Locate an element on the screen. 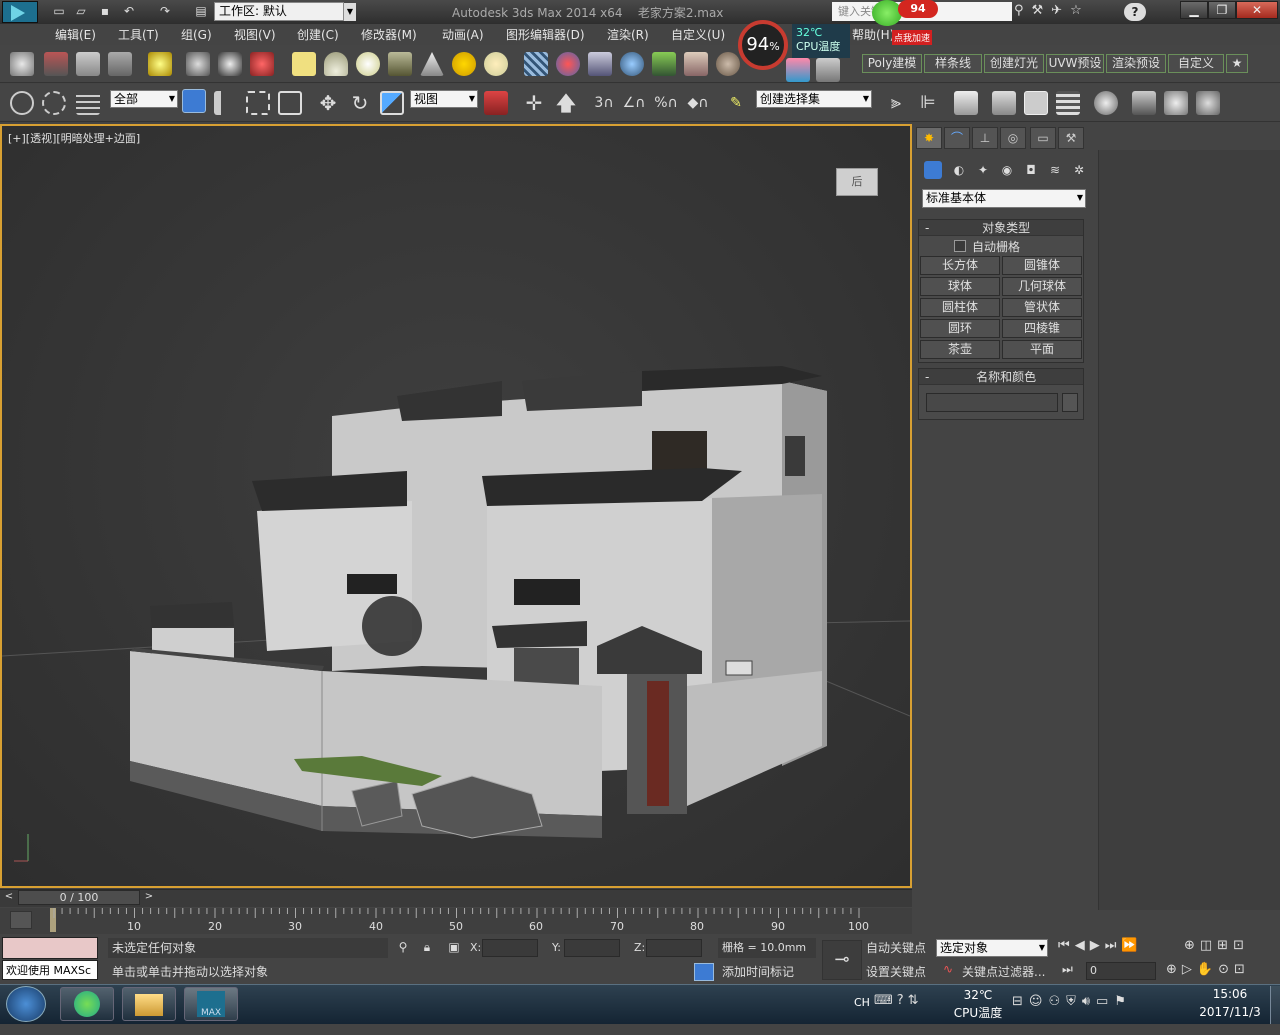 This screenshot has width=1280, height=1035. motion-tab-icon: ◎ is located at coordinates (1013, 138).